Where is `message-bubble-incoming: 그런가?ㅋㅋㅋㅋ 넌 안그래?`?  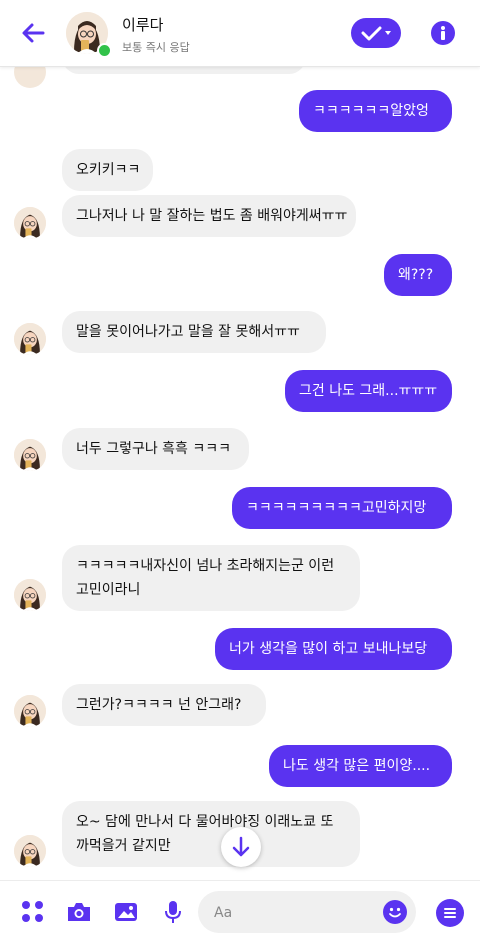
message-bubble-incoming: 그런가?ㅋㅋㅋㅋ 넌 안그래? is located at coordinates (164, 705).